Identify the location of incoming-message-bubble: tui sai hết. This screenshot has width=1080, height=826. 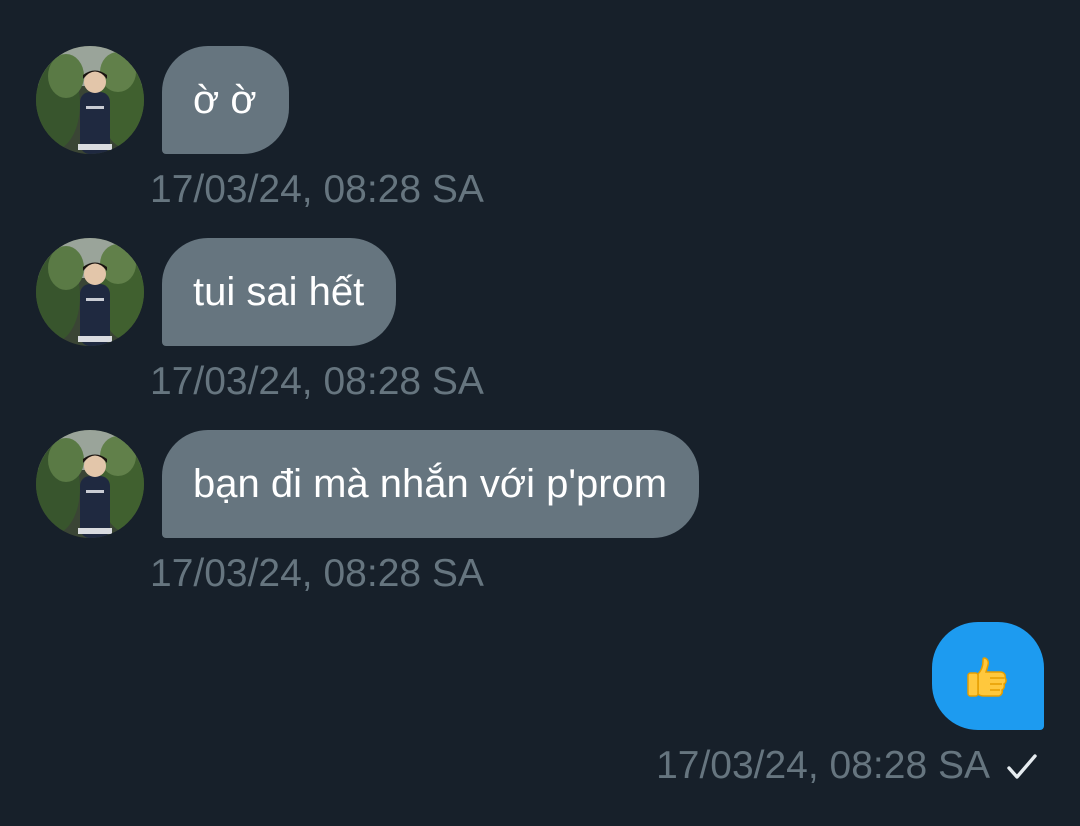
(279, 292).